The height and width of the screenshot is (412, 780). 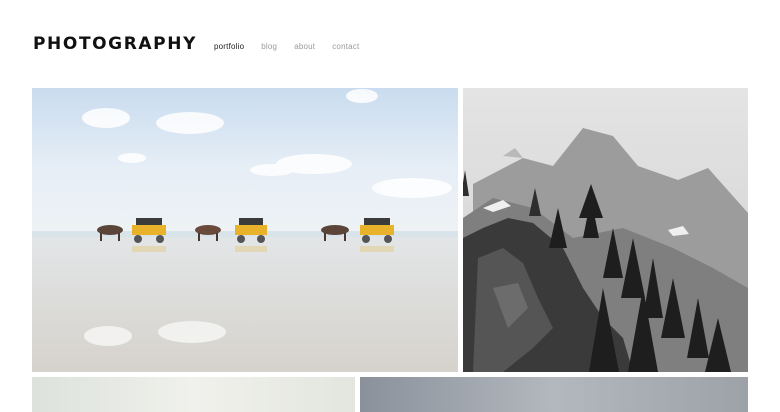 I want to click on gallery-photo-bottom-left, so click(x=193, y=394).